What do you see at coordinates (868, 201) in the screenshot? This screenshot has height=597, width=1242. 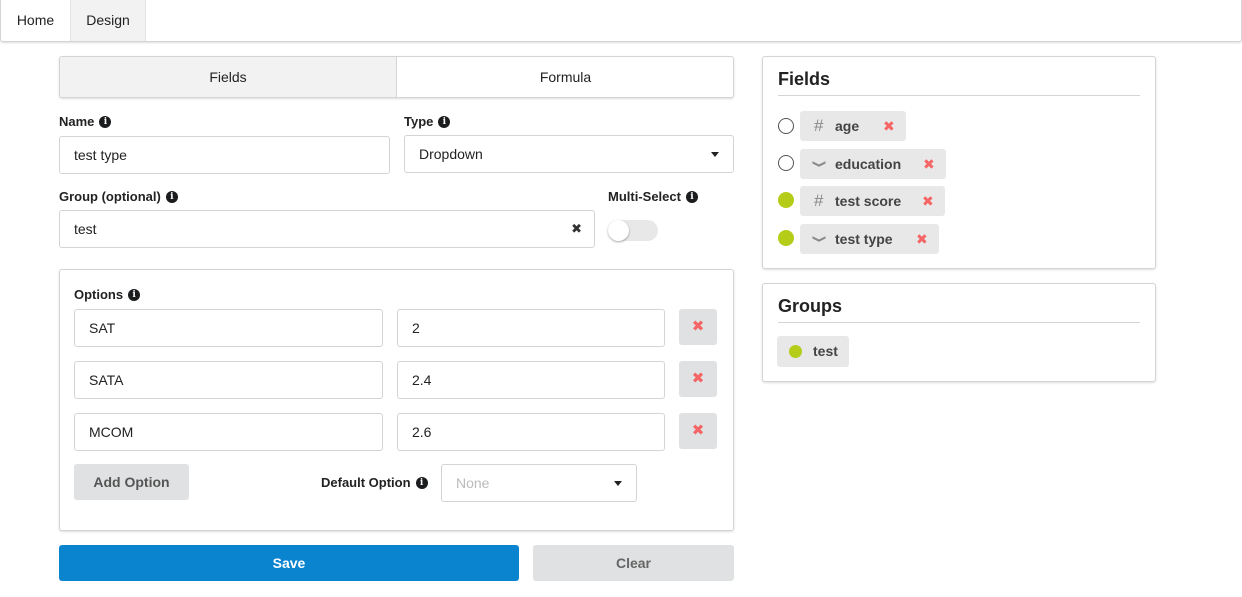 I see `field-chip-label: test score` at bounding box center [868, 201].